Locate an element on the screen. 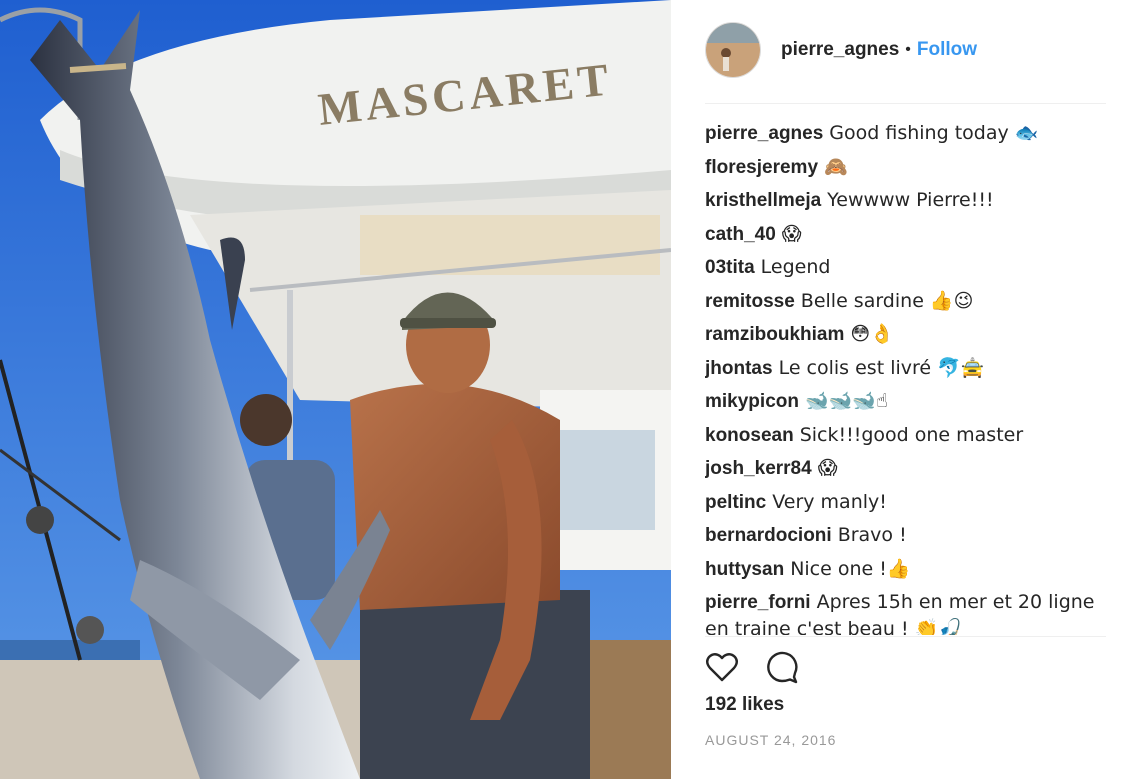  comment-author: konosean is located at coordinates (749, 435).